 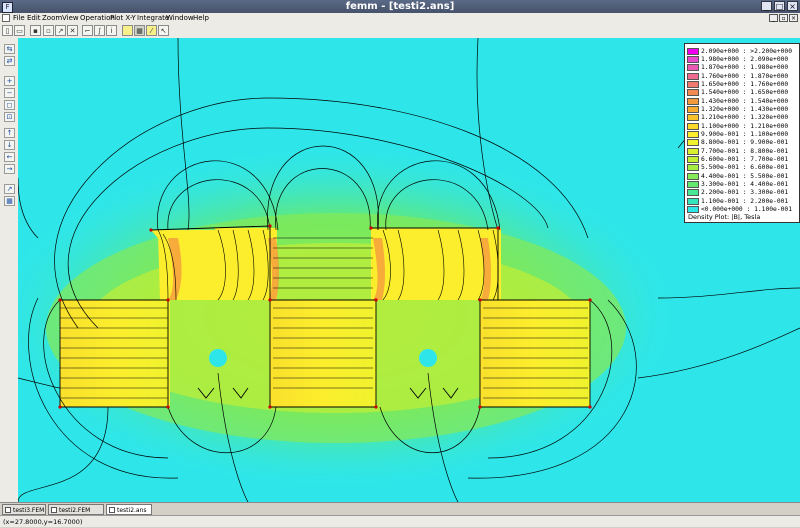 What do you see at coordinates (246, 264) in the screenshot?
I see `core-2-upper` at bounding box center [246, 264].